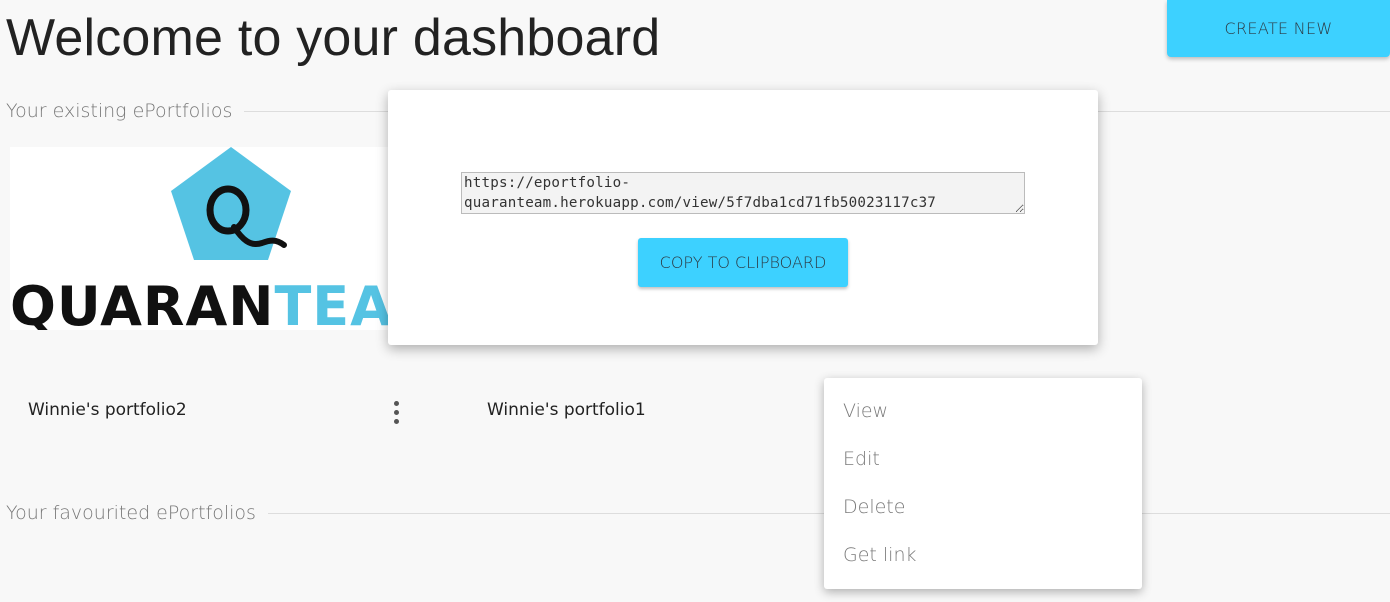  I want to click on menu-item-delete: Delete, so click(983, 507).